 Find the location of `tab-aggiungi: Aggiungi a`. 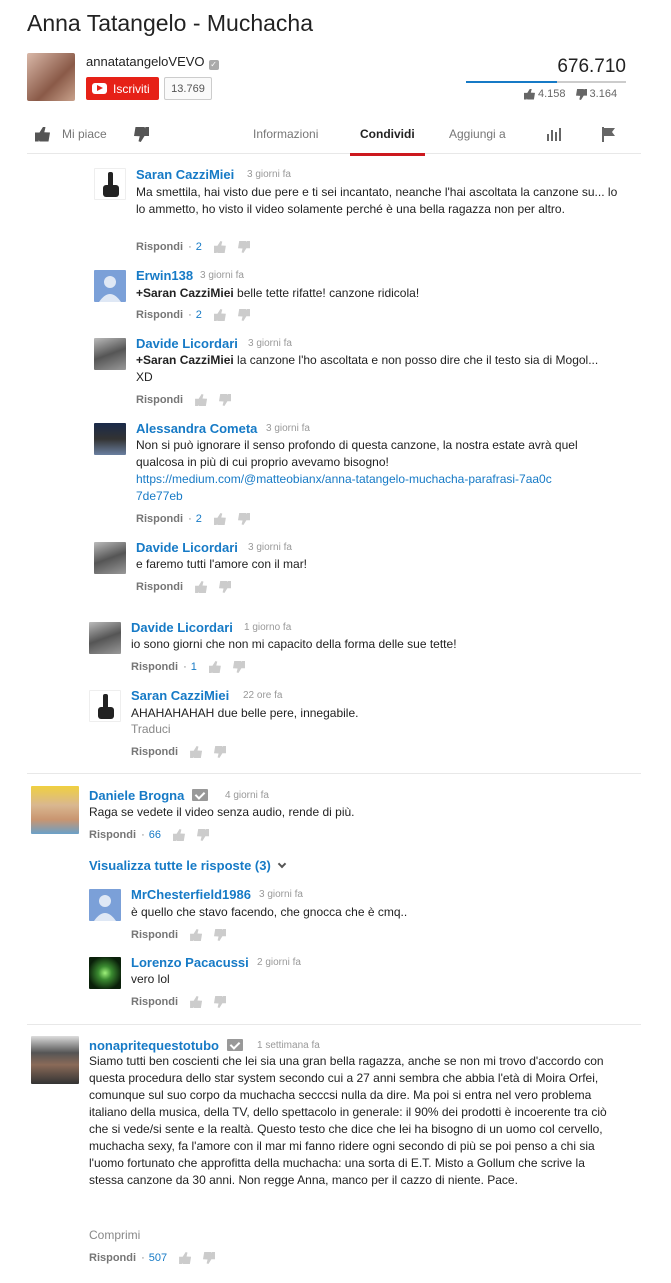

tab-aggiungi: Aggiungi a is located at coordinates (477, 134).